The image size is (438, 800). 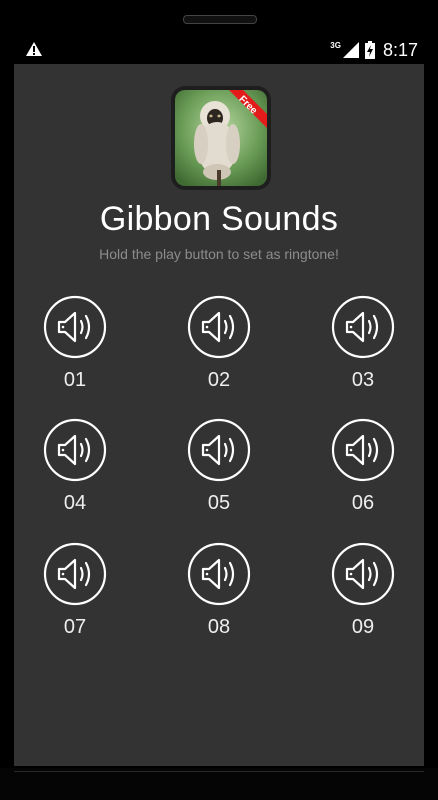 What do you see at coordinates (363, 627) in the screenshot?
I see `sound-label-09: 09` at bounding box center [363, 627].